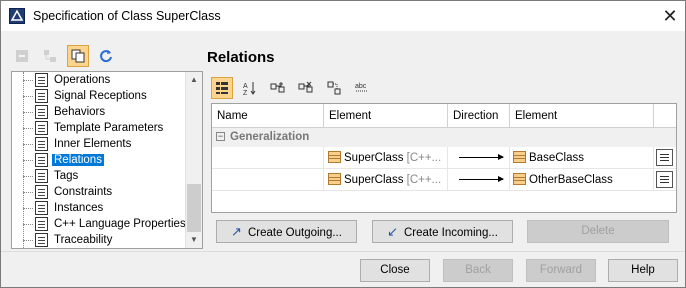 This screenshot has width=686, height=288. Describe the element at coordinates (245, 92) in the screenshot. I see `svg-text: Z` at that location.